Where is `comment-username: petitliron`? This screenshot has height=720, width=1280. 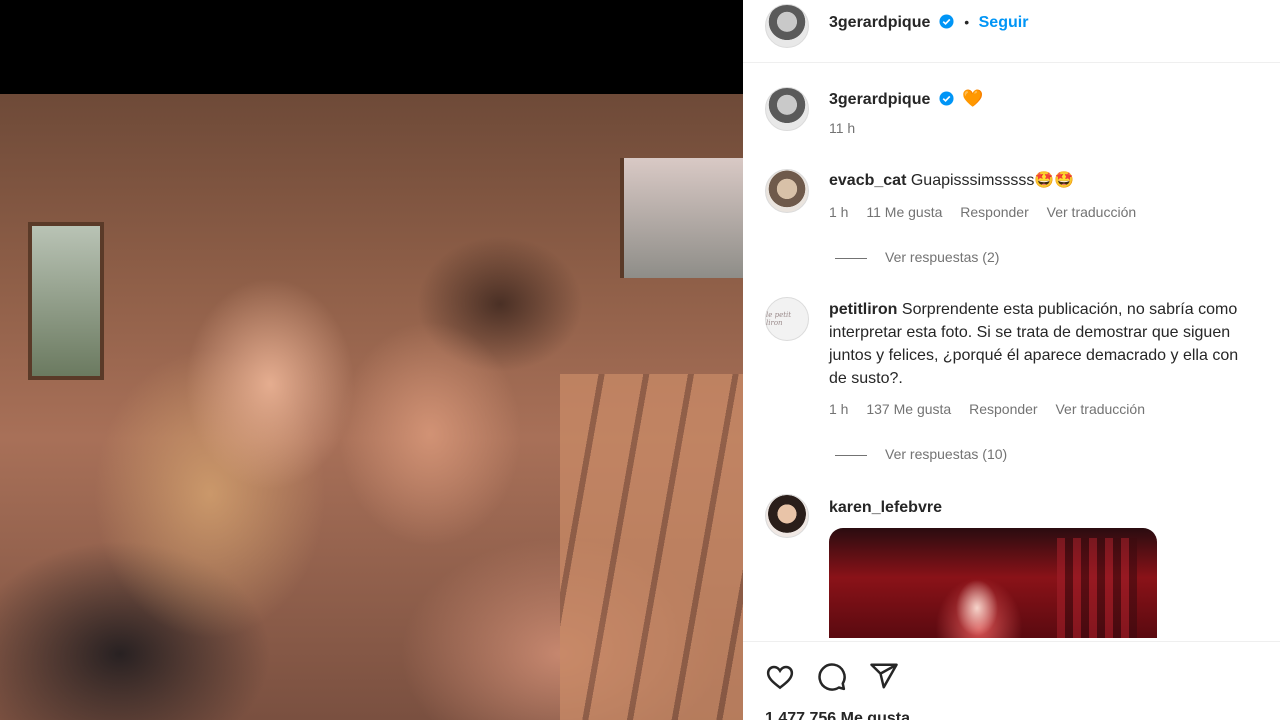 comment-username: petitliron is located at coordinates (863, 309).